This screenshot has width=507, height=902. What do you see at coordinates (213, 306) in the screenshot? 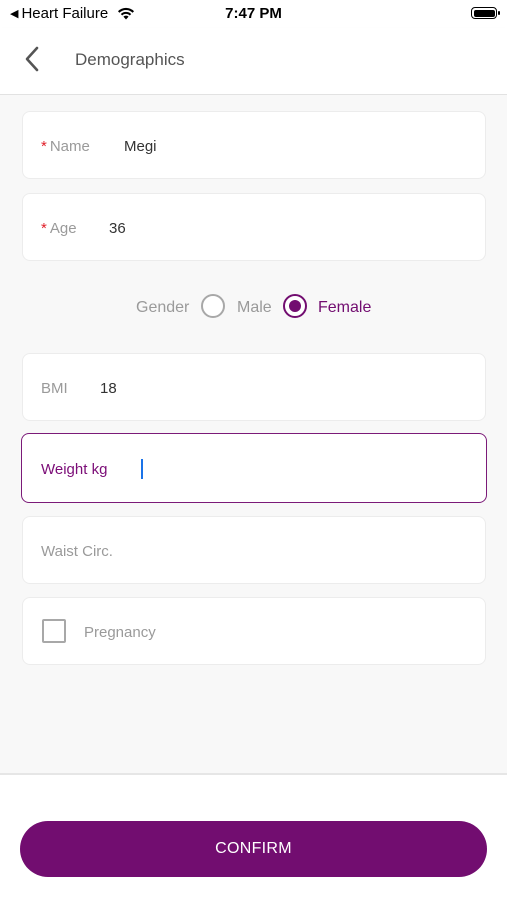
I see `gender-male-radio` at bounding box center [213, 306].